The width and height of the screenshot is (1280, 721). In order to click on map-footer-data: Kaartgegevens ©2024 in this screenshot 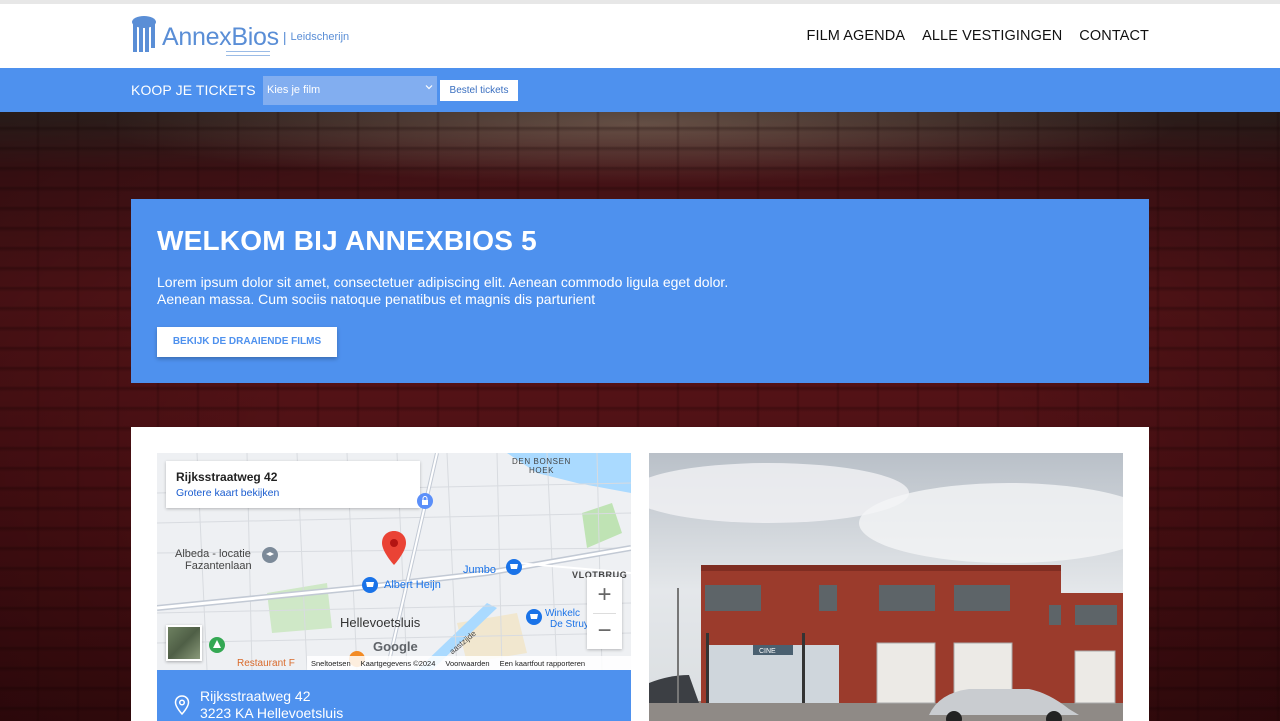, I will do `click(398, 663)`.